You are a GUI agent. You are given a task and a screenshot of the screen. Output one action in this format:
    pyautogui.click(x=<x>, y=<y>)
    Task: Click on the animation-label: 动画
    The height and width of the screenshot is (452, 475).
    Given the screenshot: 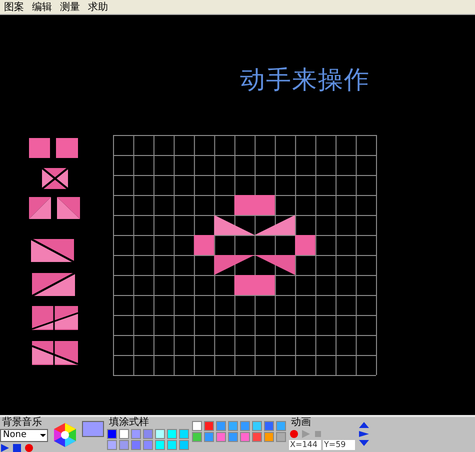 What is the action you would take?
    pyautogui.click(x=301, y=422)
    